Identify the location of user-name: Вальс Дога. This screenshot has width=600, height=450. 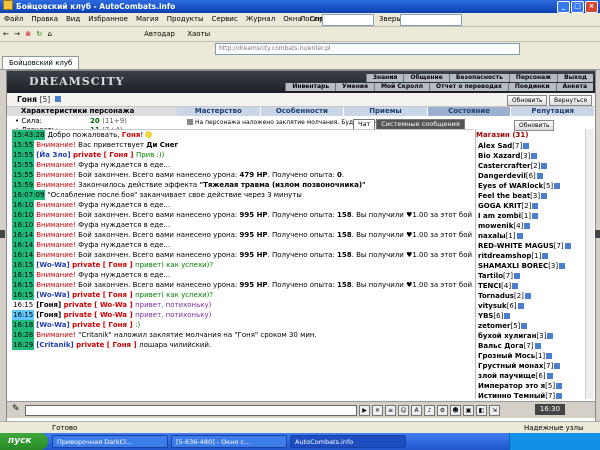
(501, 346).